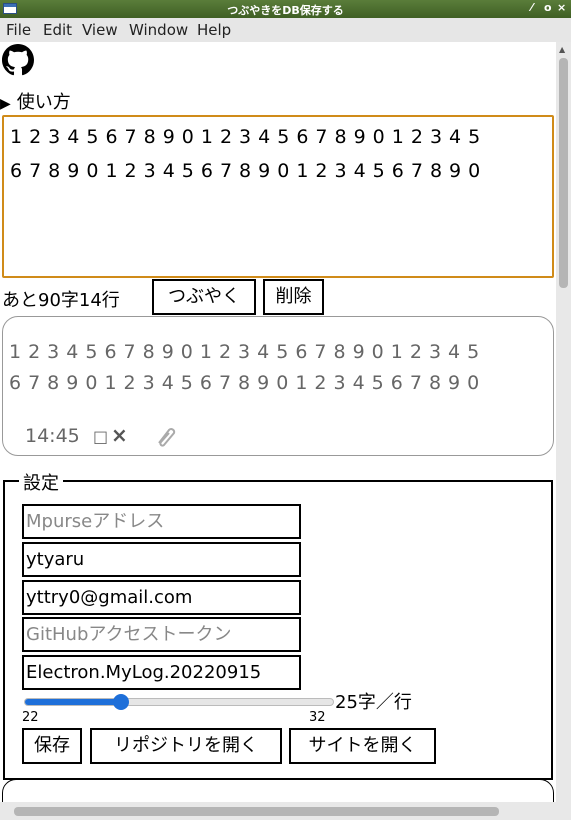 This screenshot has height=820, width=571. I want to click on menu-edit: Edit, so click(57, 30).